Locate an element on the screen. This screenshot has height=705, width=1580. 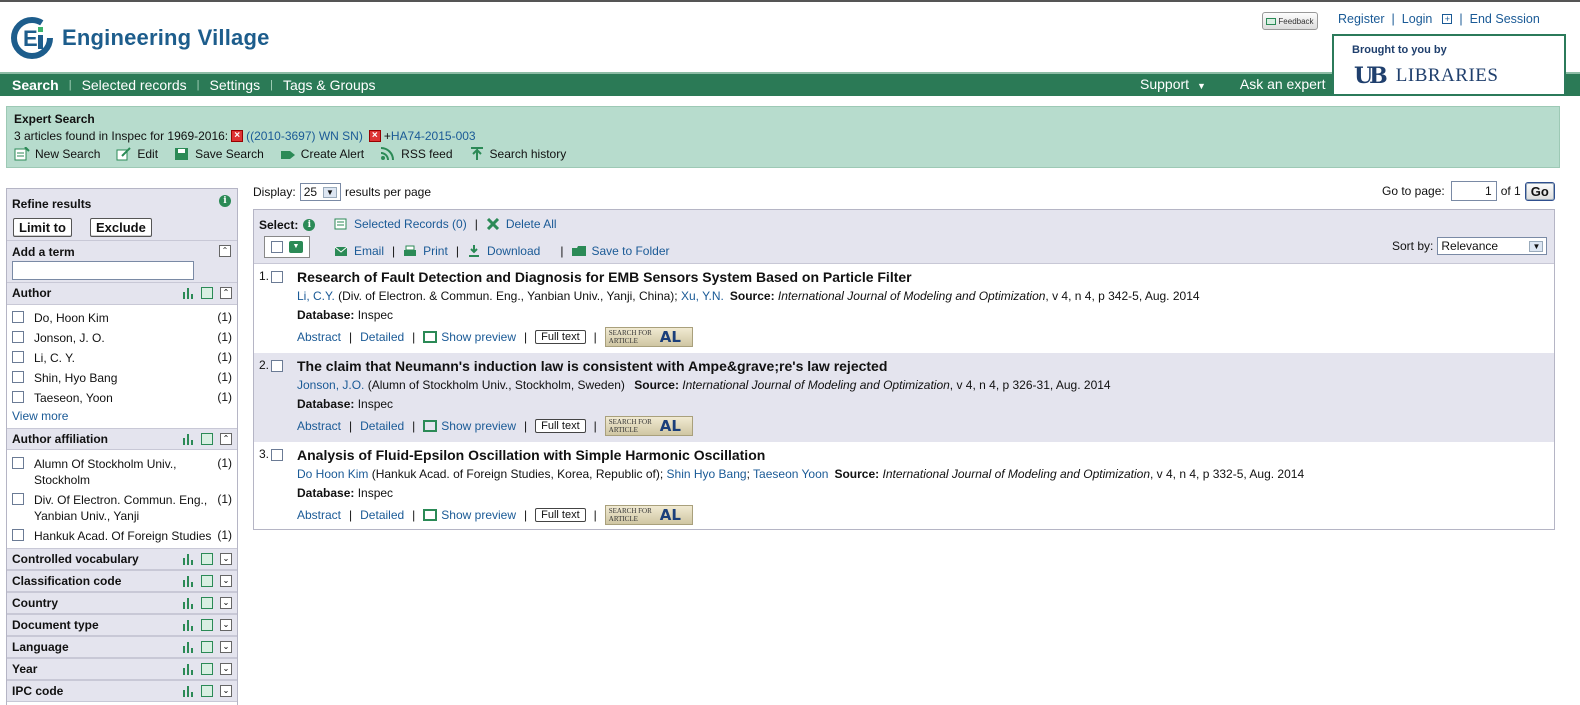
author-link: Taeseon Yoon is located at coordinates (790, 474).